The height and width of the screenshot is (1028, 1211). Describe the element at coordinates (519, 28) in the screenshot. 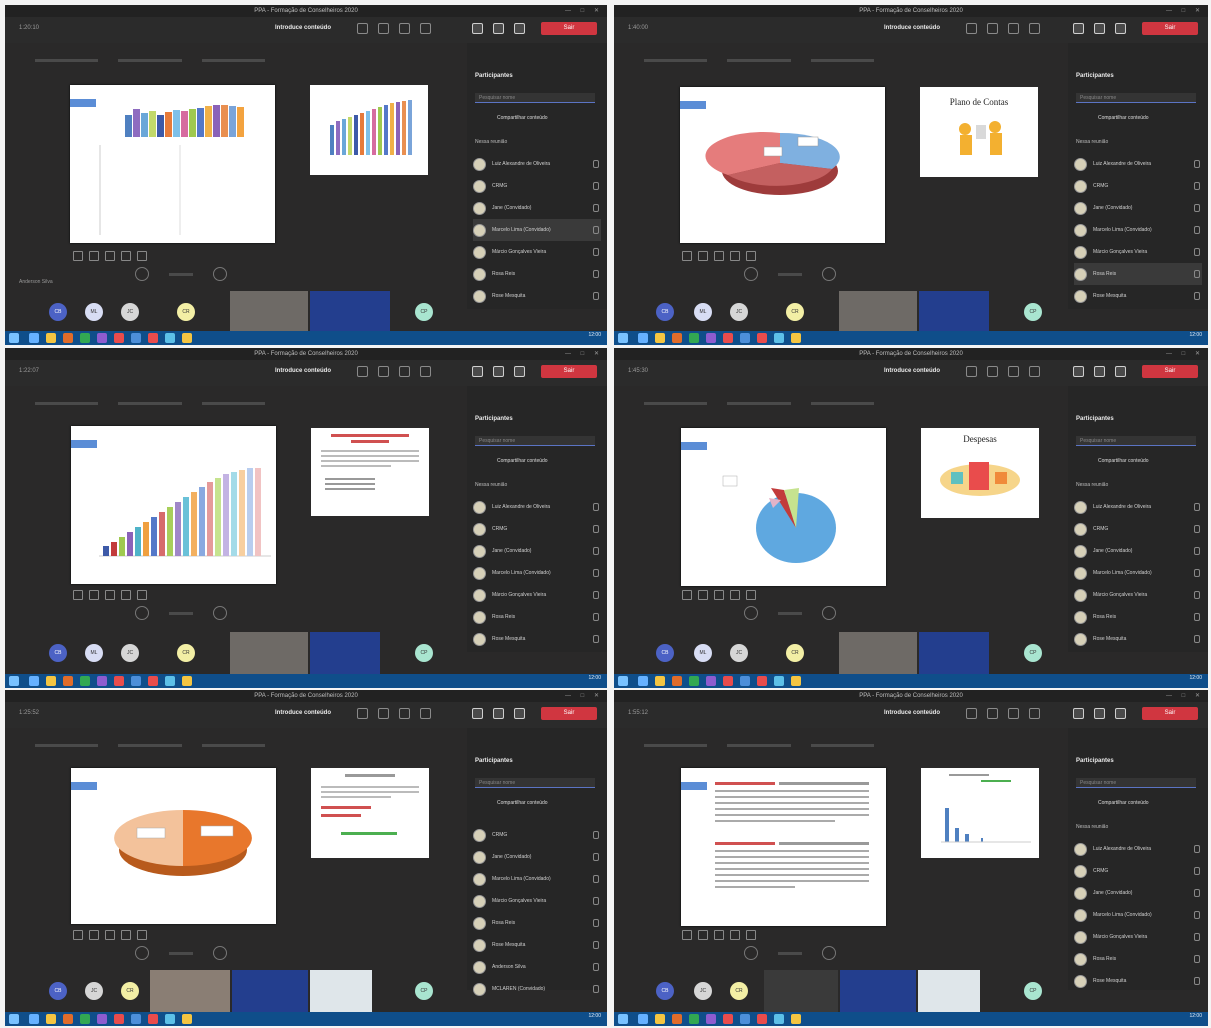

I see `share-icon` at that location.